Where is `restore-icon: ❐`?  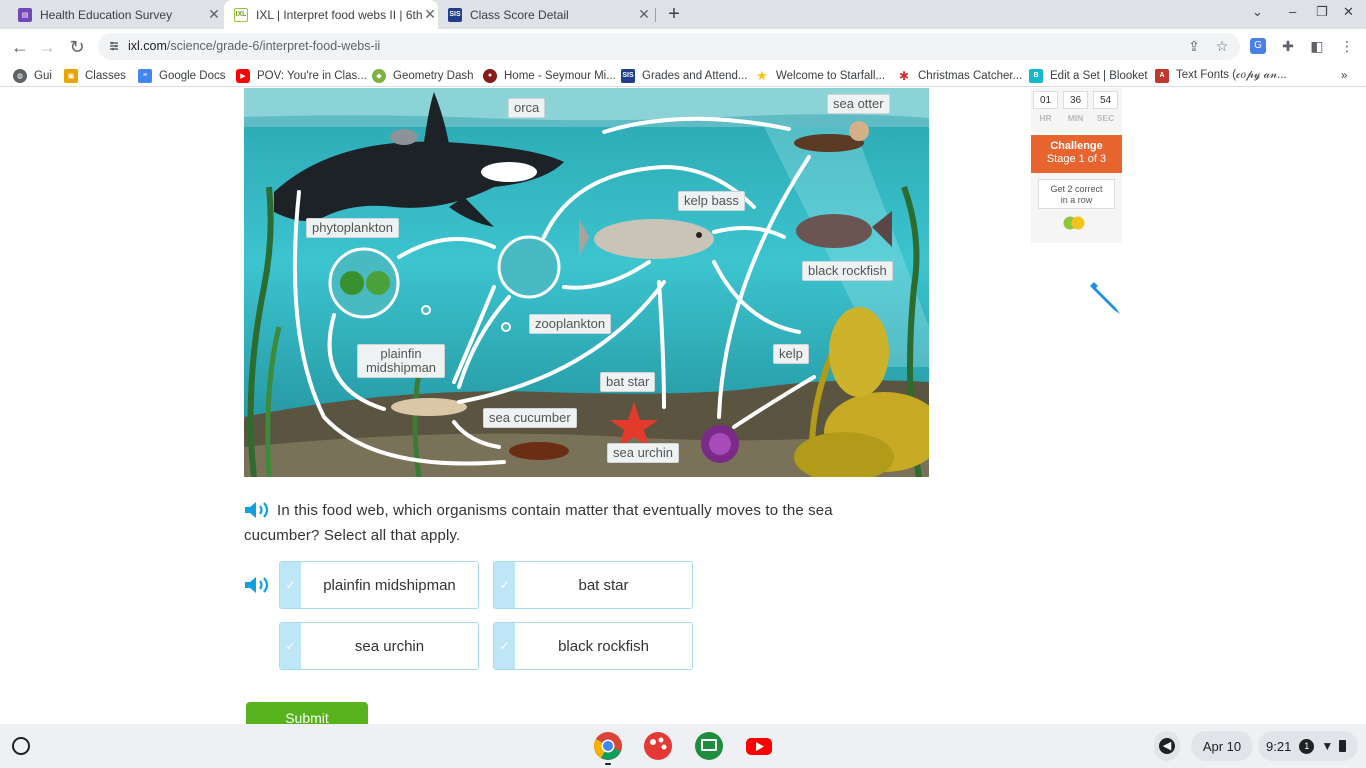 restore-icon: ❐ is located at coordinates (1322, 12).